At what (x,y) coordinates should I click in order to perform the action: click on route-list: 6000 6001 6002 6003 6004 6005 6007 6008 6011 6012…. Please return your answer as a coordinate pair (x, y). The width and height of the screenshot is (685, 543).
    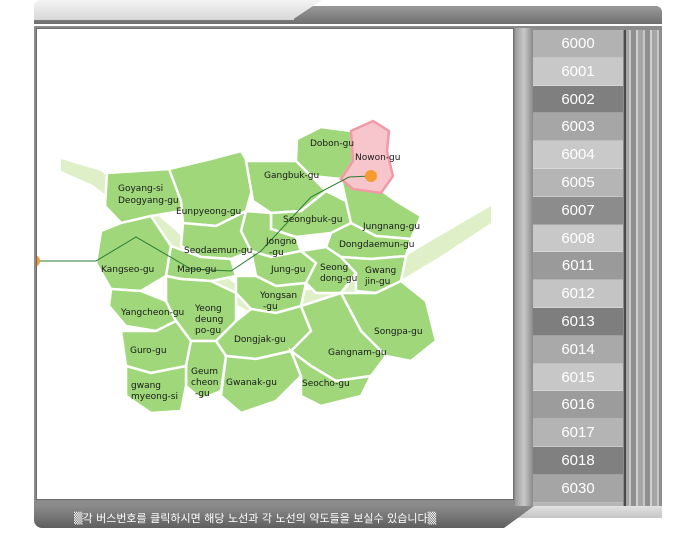
    Looking at the image, I should click on (578, 268).